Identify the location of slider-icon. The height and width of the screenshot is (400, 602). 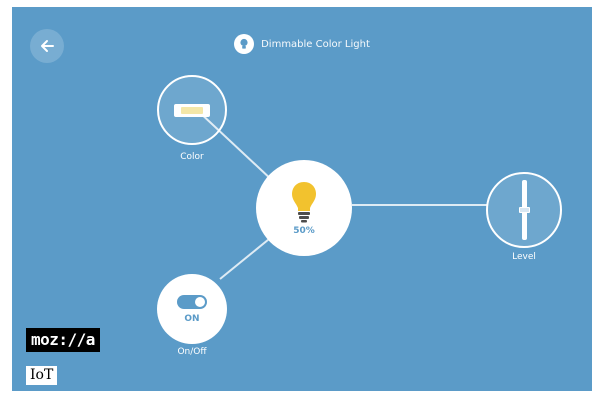
(524, 210).